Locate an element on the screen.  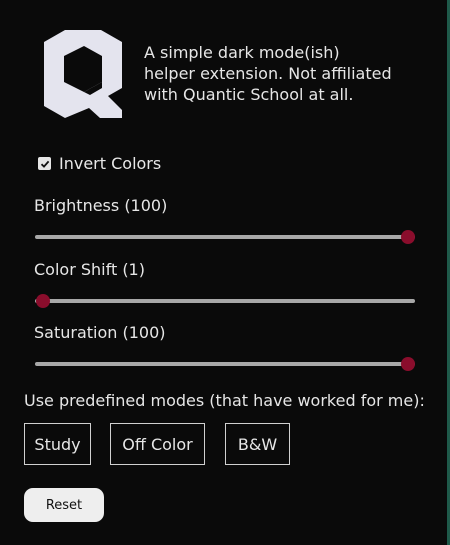
checkmark-icon is located at coordinates (44, 164).